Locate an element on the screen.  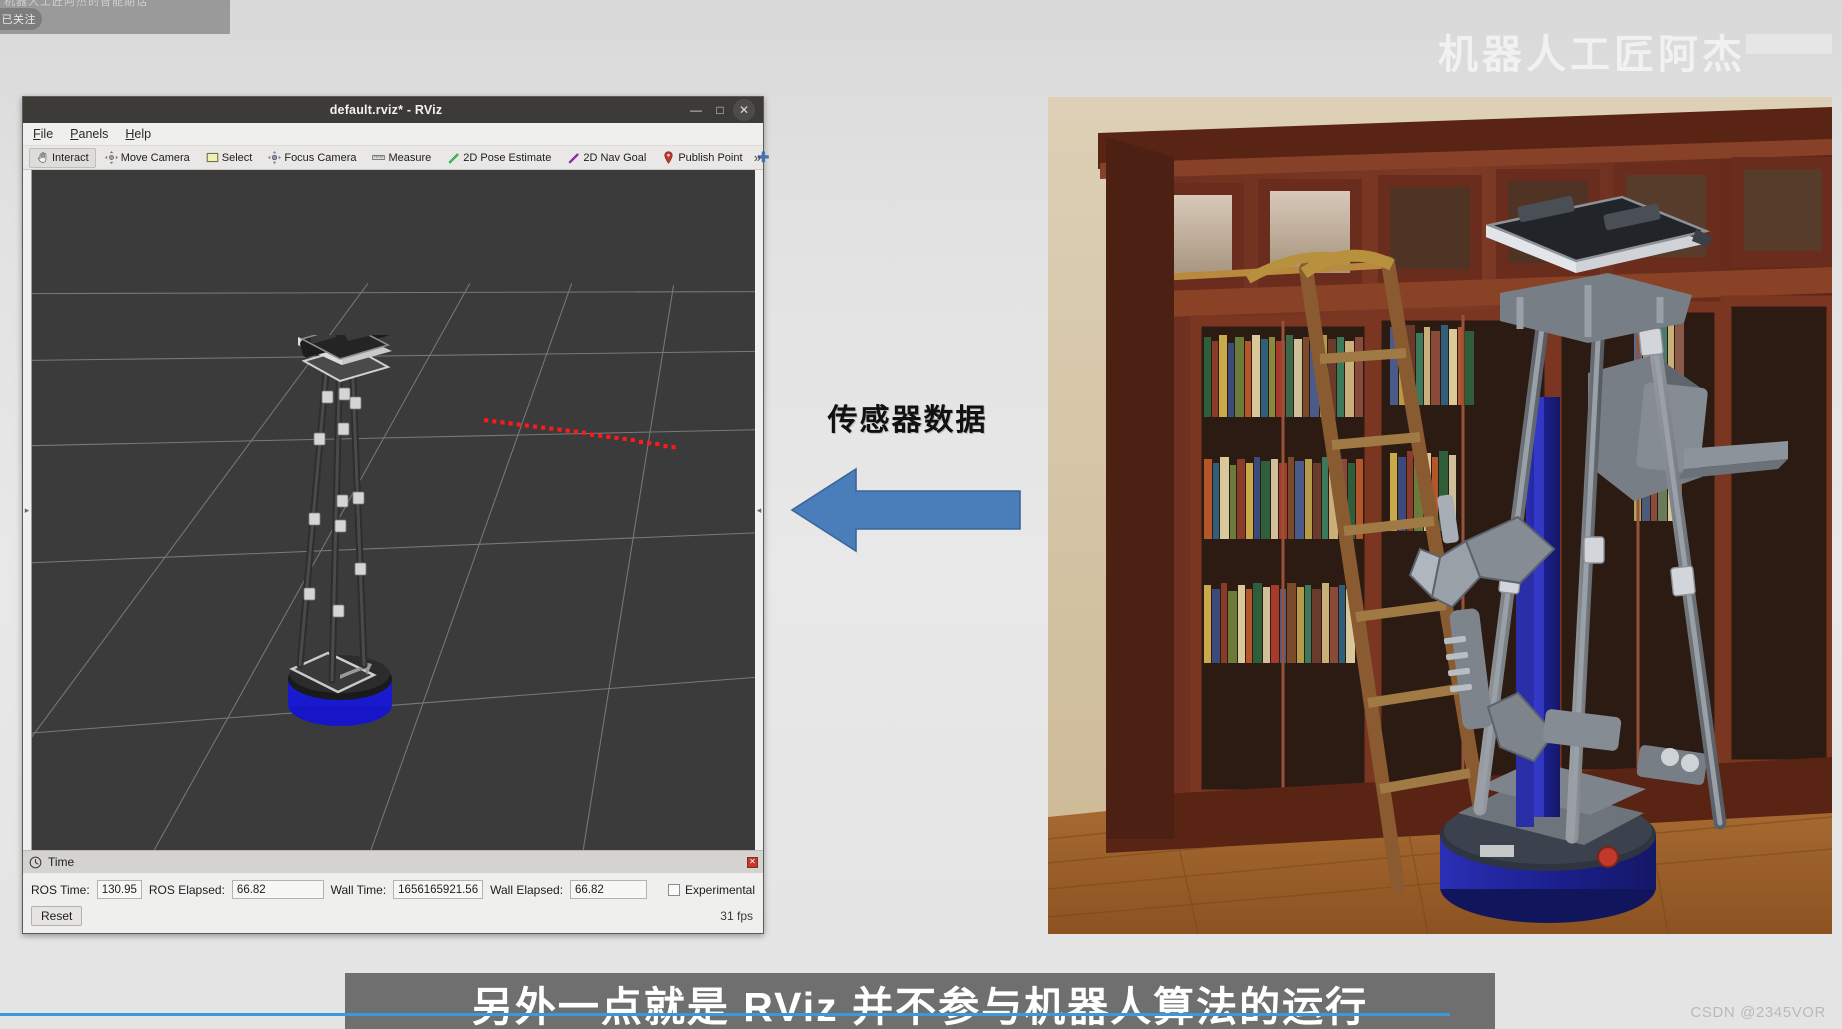
tool-2d-pose-estimate-label: 2D Pose Estimate is located at coordinates (507, 157).